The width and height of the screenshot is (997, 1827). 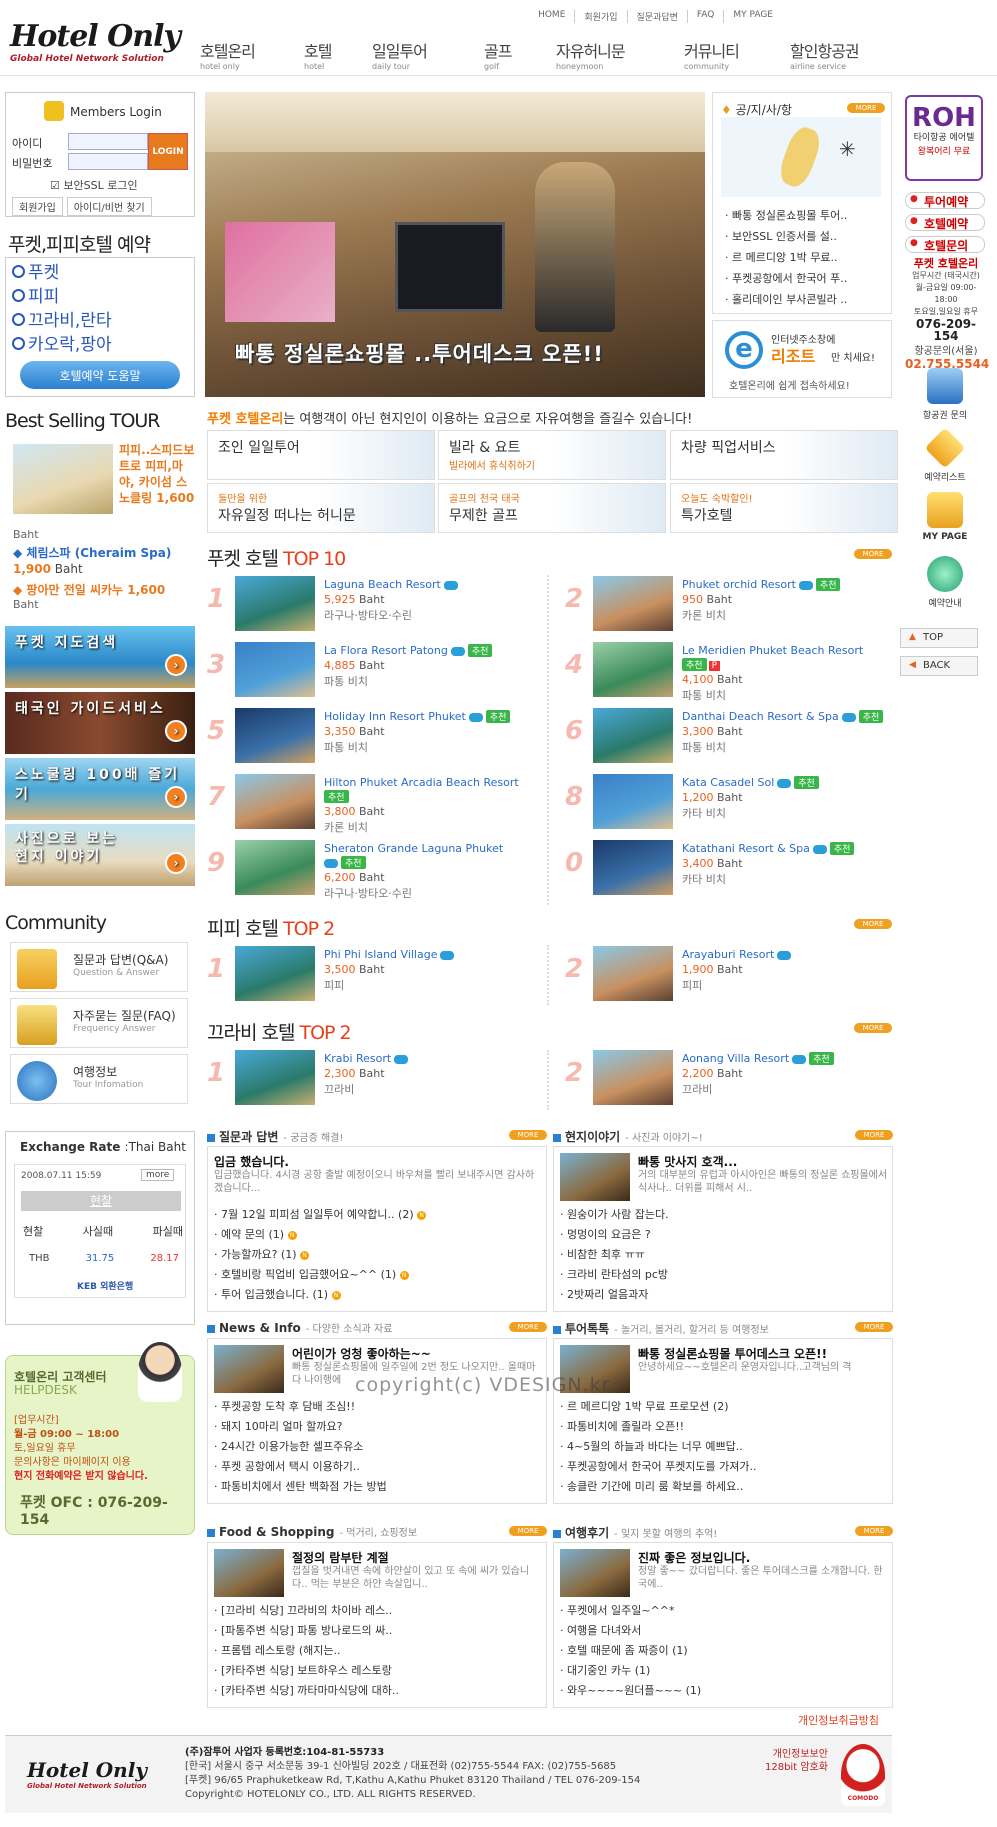 I want to click on password-input, so click(x=108, y=161).